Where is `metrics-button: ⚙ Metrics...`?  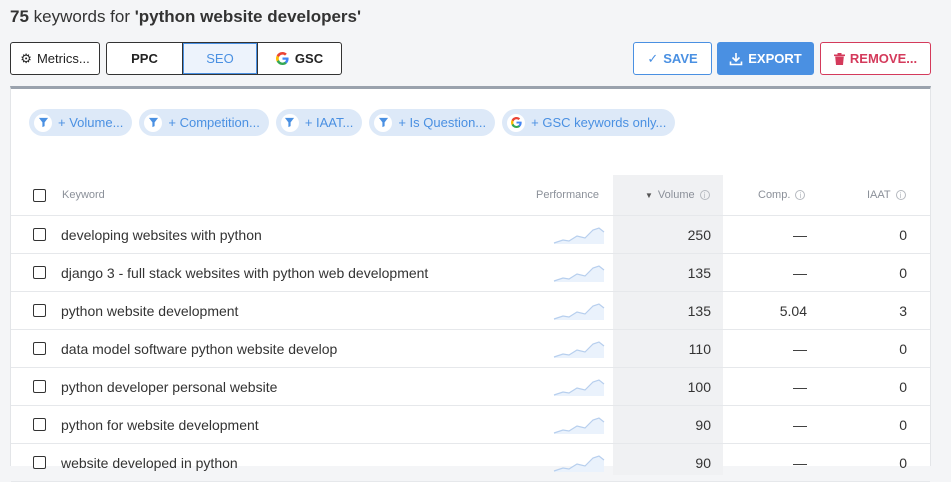
metrics-button: ⚙ Metrics... is located at coordinates (55, 58).